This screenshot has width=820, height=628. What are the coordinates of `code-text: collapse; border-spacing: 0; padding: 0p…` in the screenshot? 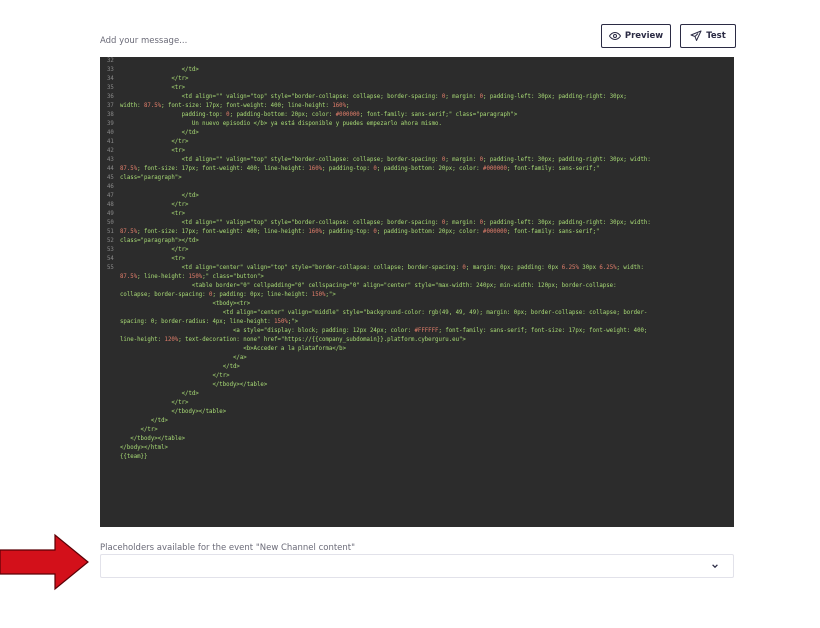 It's located at (228, 295).